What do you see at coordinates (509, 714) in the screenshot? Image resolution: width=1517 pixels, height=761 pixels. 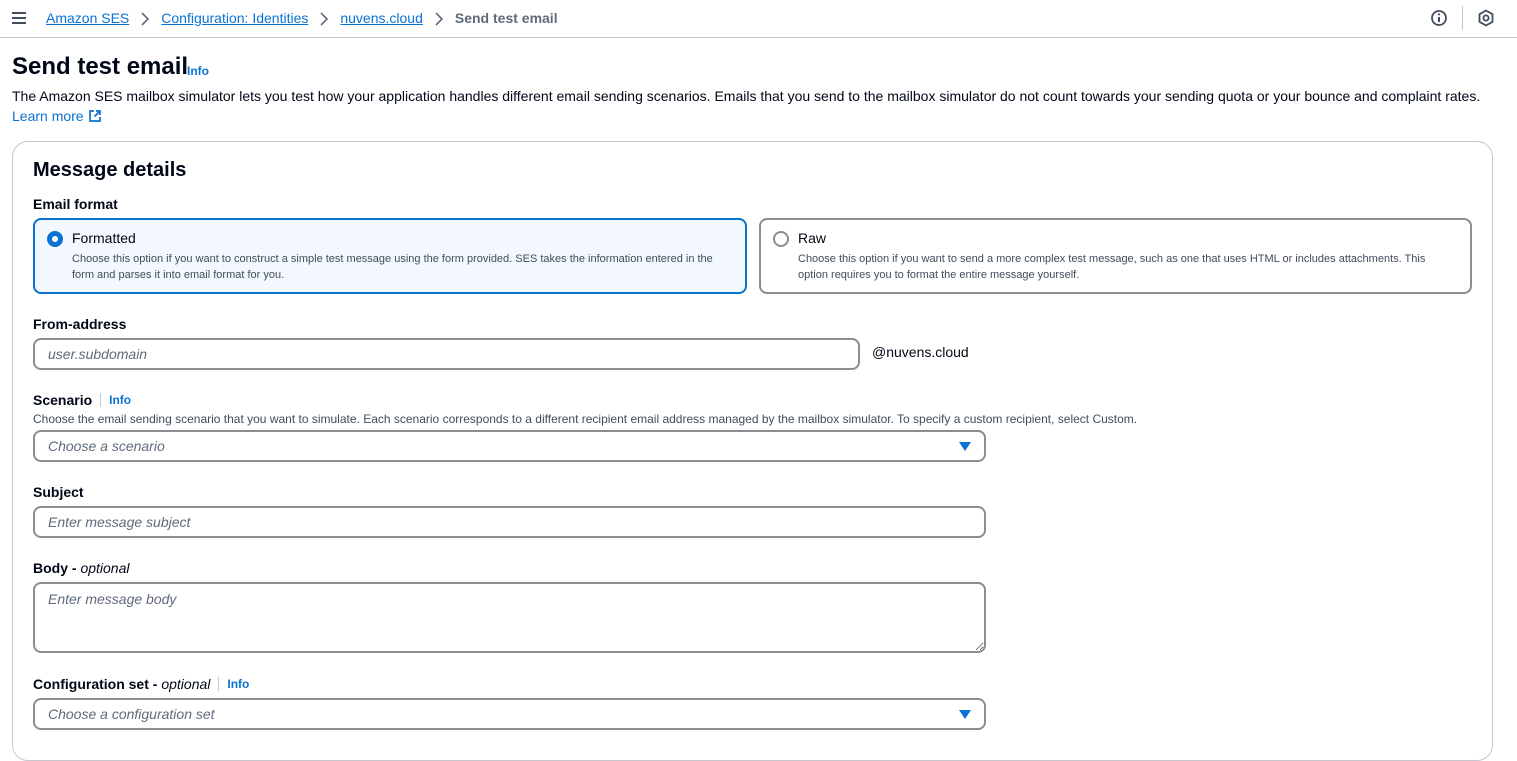 I see `configuration-set-select: Choose a configuration set` at bounding box center [509, 714].